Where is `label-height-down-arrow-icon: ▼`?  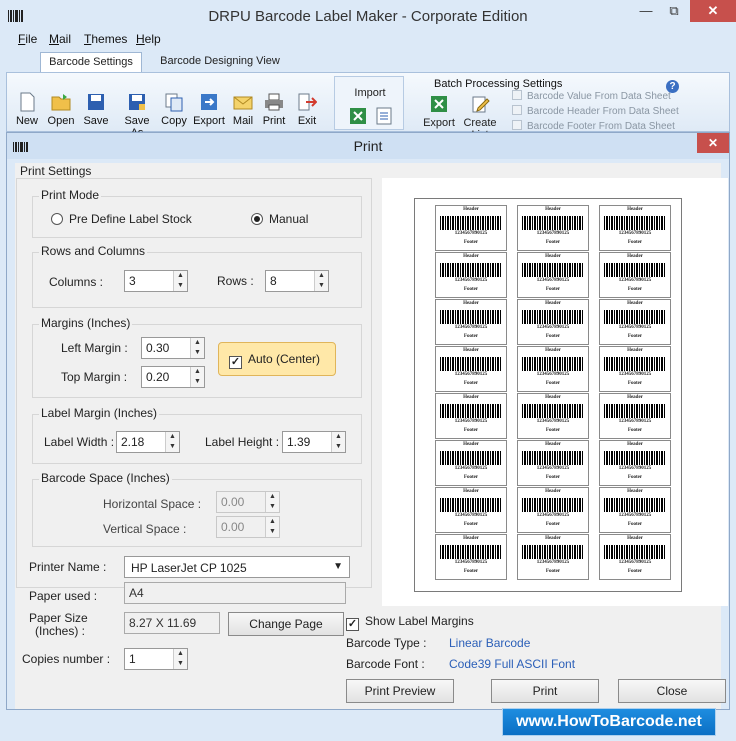 label-height-down-arrow-icon: ▼ is located at coordinates (338, 447).